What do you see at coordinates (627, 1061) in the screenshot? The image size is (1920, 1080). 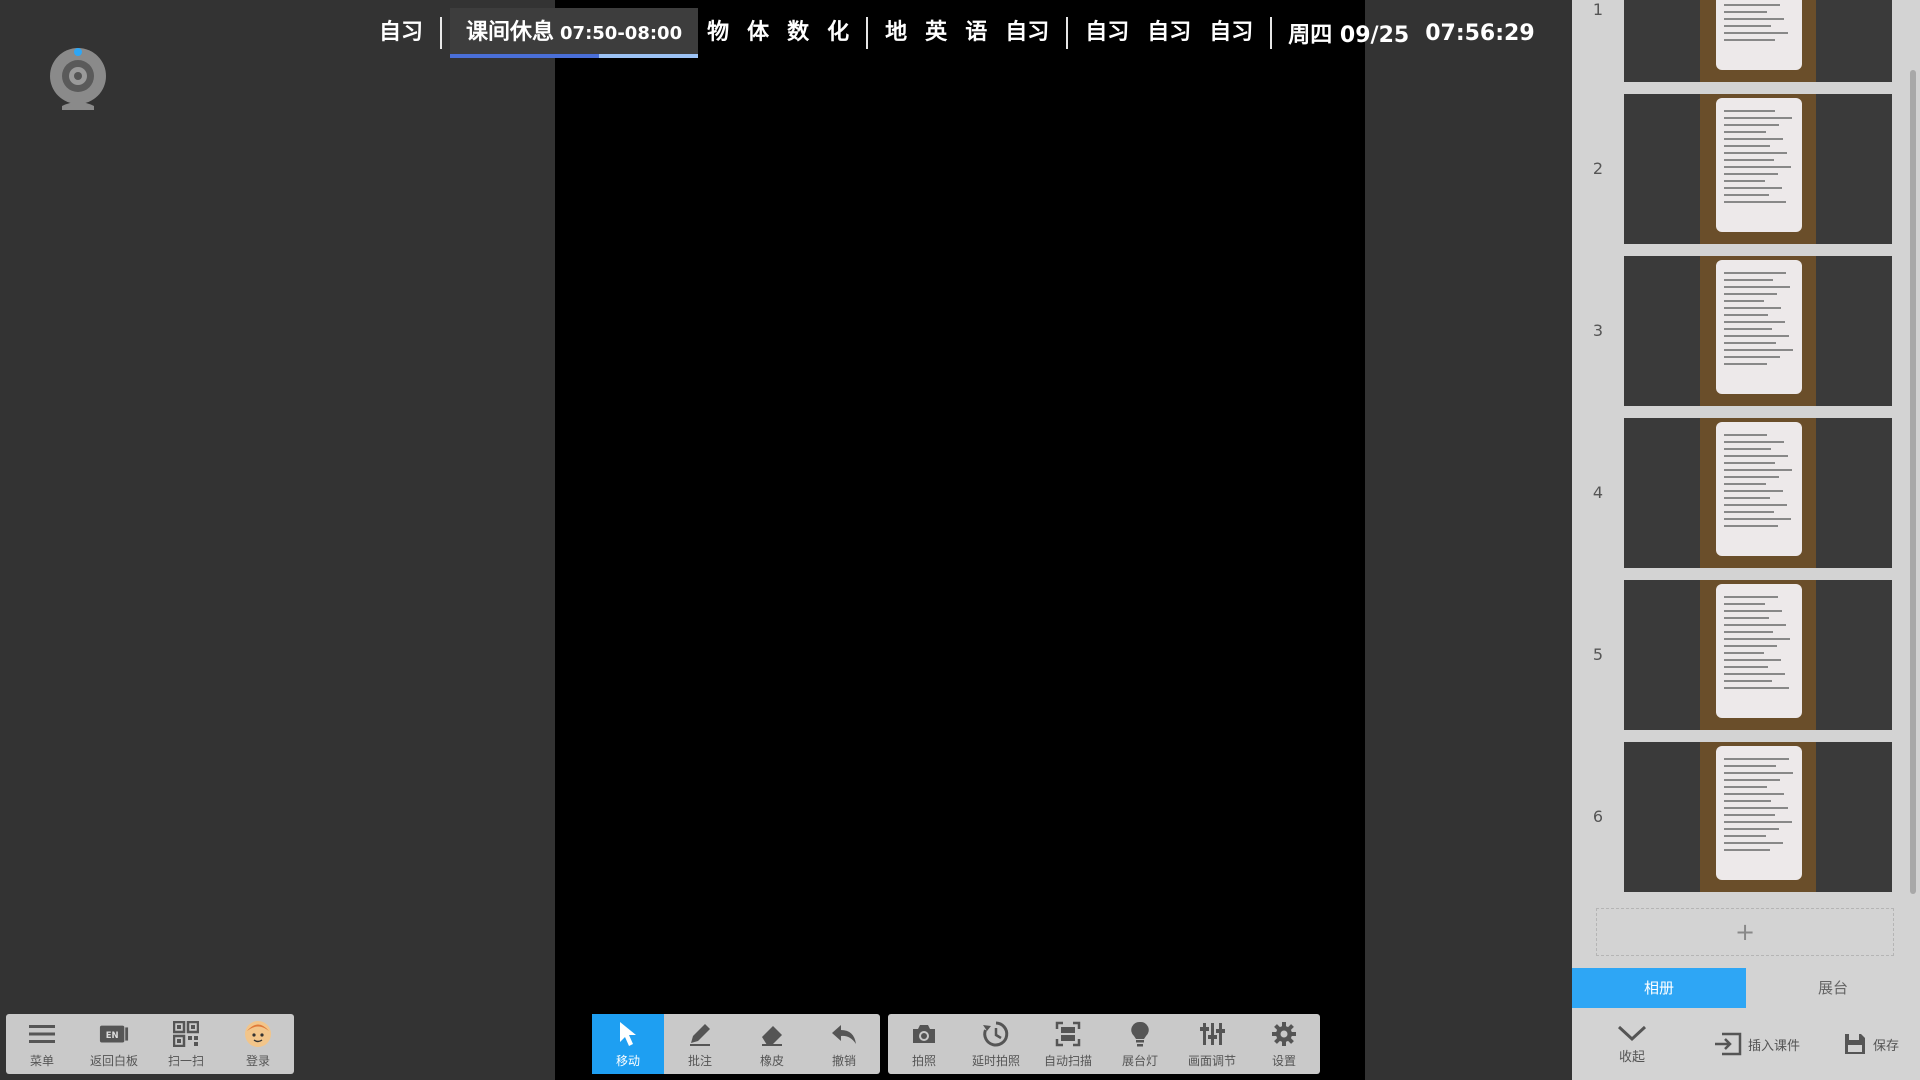 I see `move-label: 移动` at bounding box center [627, 1061].